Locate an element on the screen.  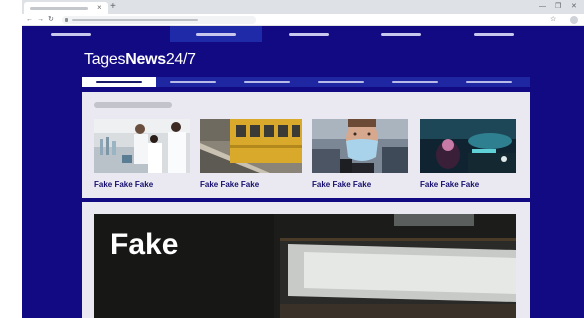
tab-title-placeholder is located at coordinates (59, 8).